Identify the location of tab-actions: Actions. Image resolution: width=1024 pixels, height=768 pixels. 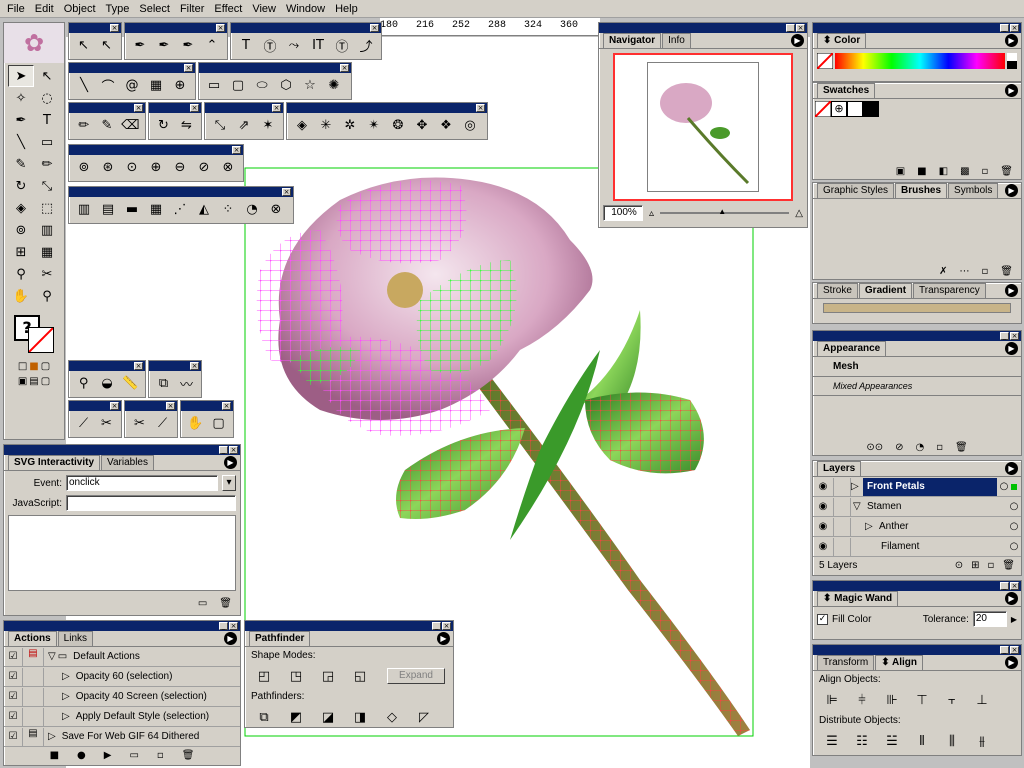
(32, 638).